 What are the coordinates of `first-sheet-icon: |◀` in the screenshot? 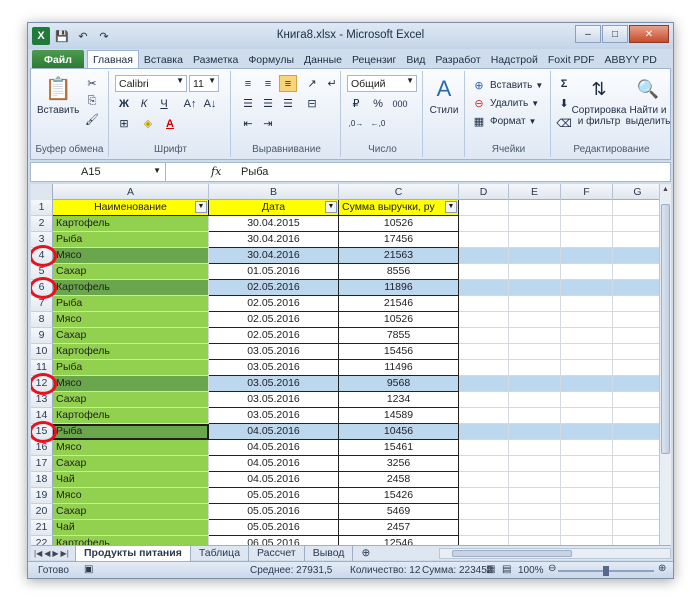 It's located at (38, 553).